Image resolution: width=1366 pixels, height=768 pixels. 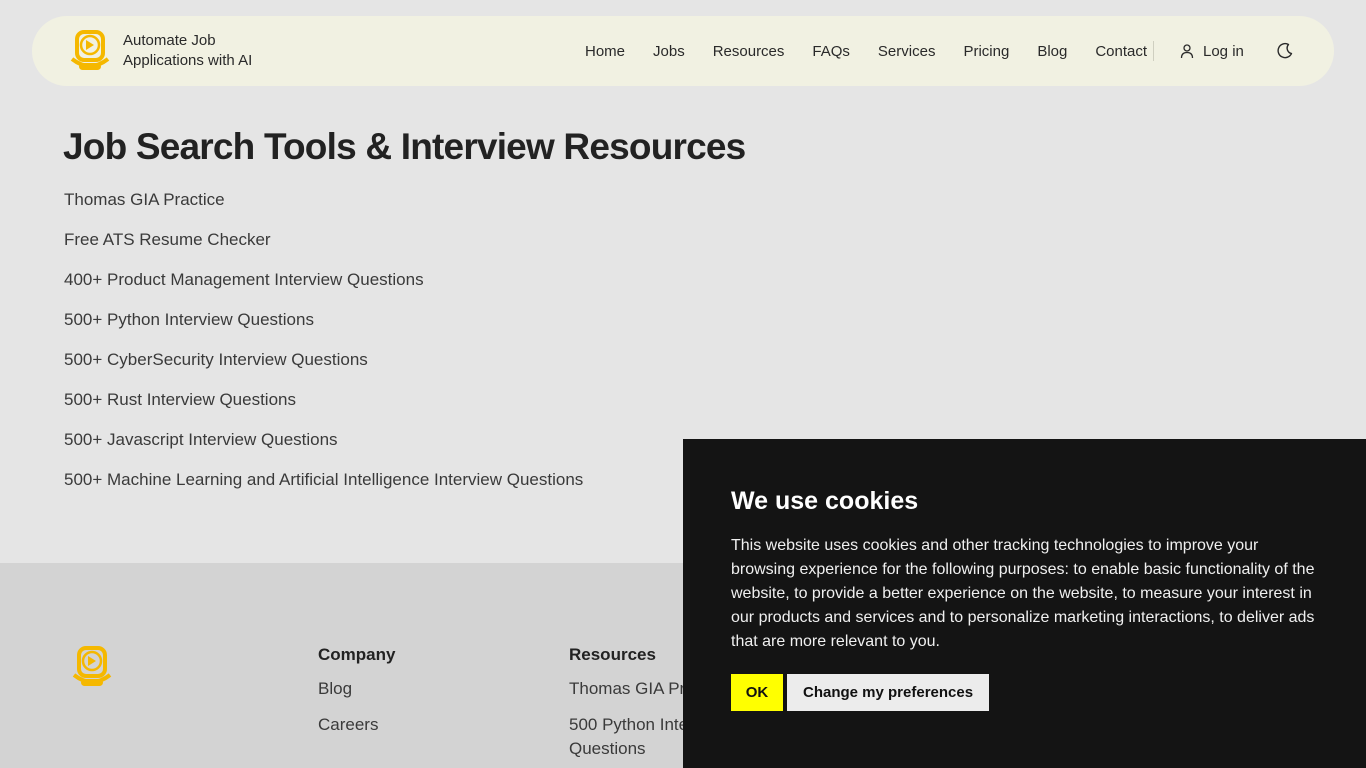 I want to click on list-item: 500+ CyberSecurity Interview Questions, so click(x=323, y=368).